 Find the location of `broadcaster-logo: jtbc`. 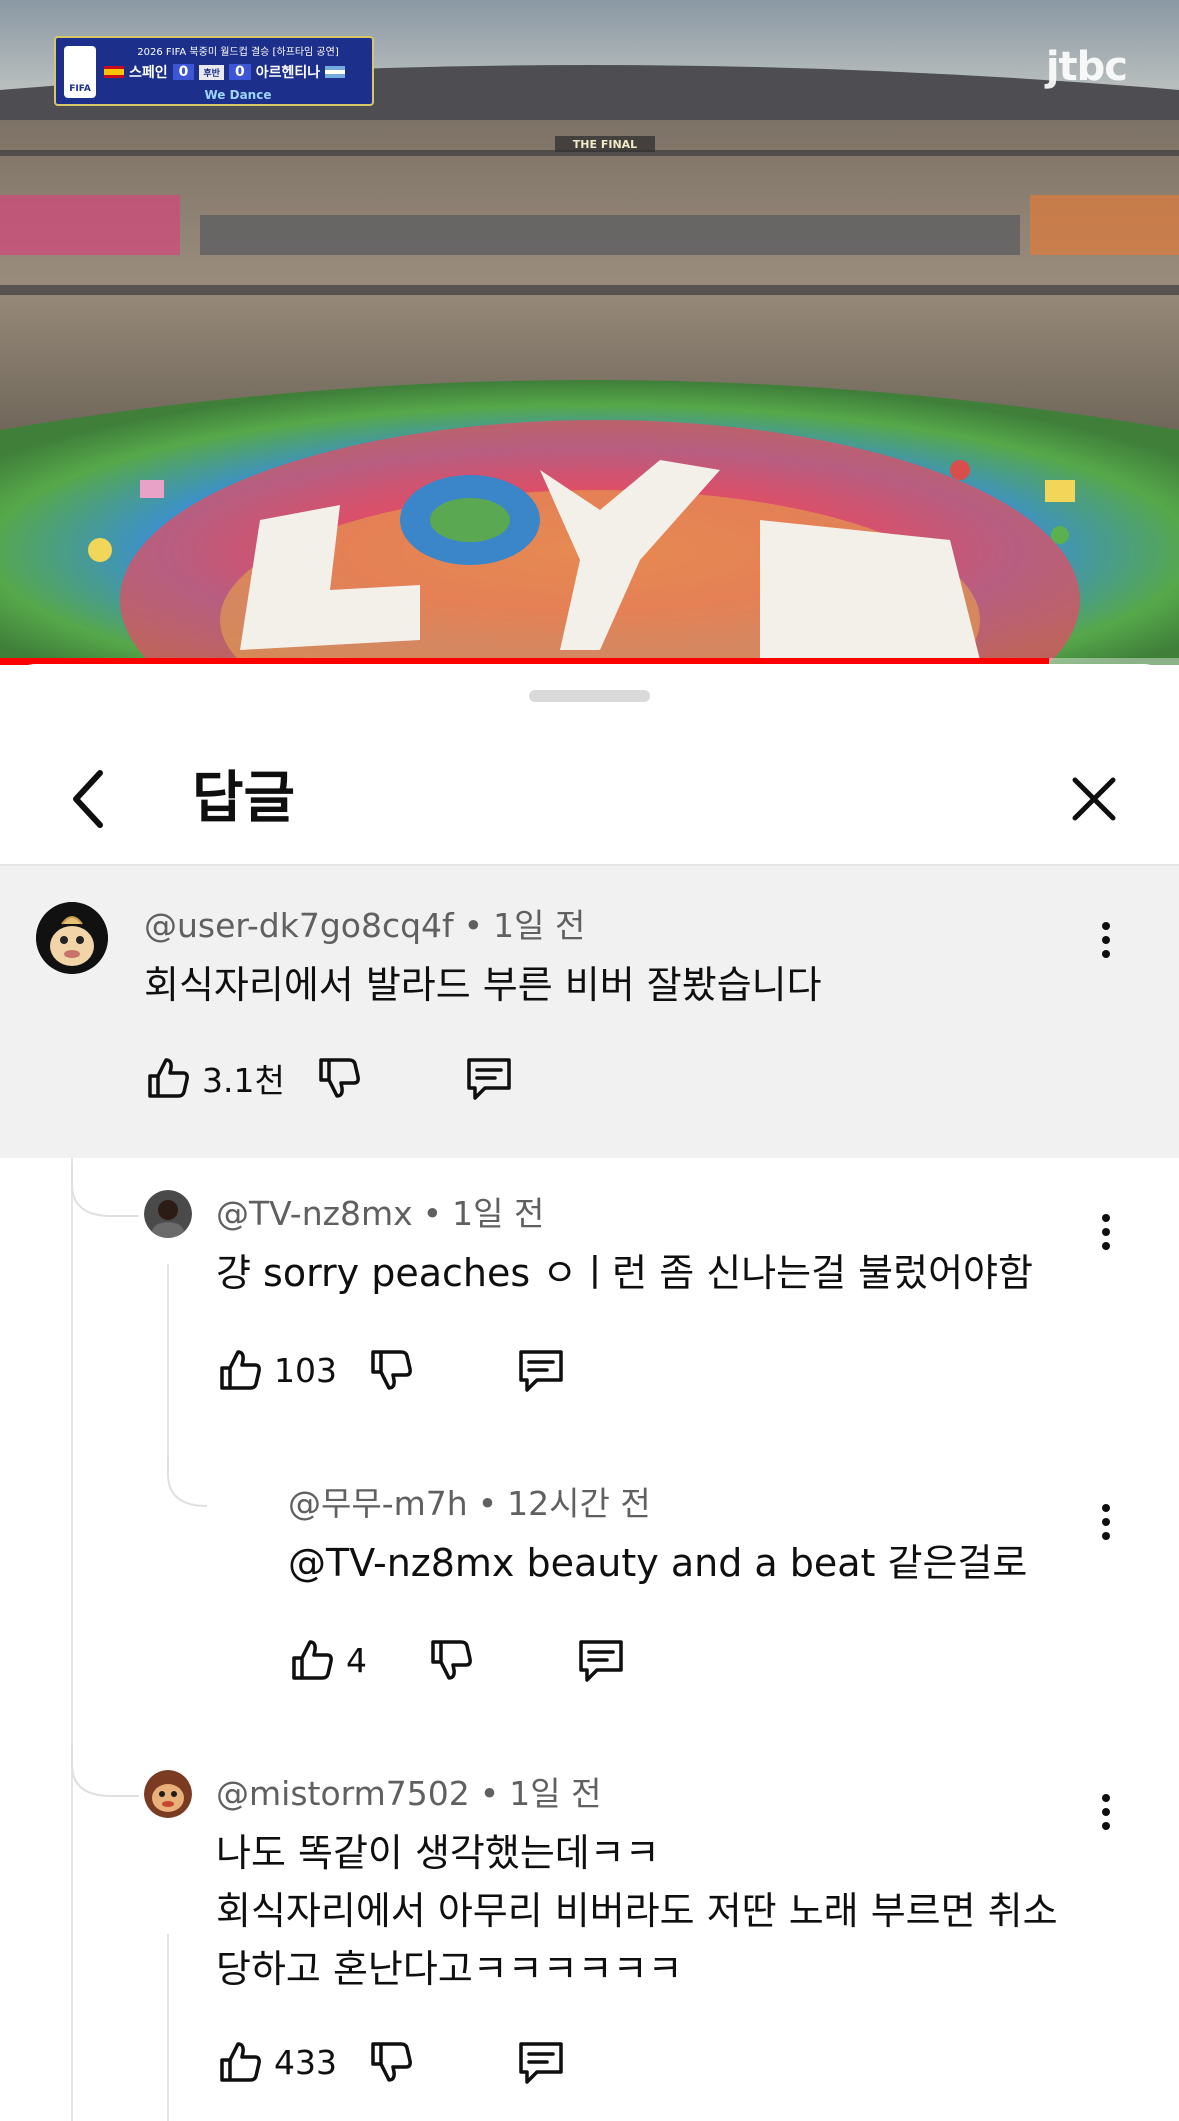

broadcaster-logo: jtbc is located at coordinates (1086, 67).